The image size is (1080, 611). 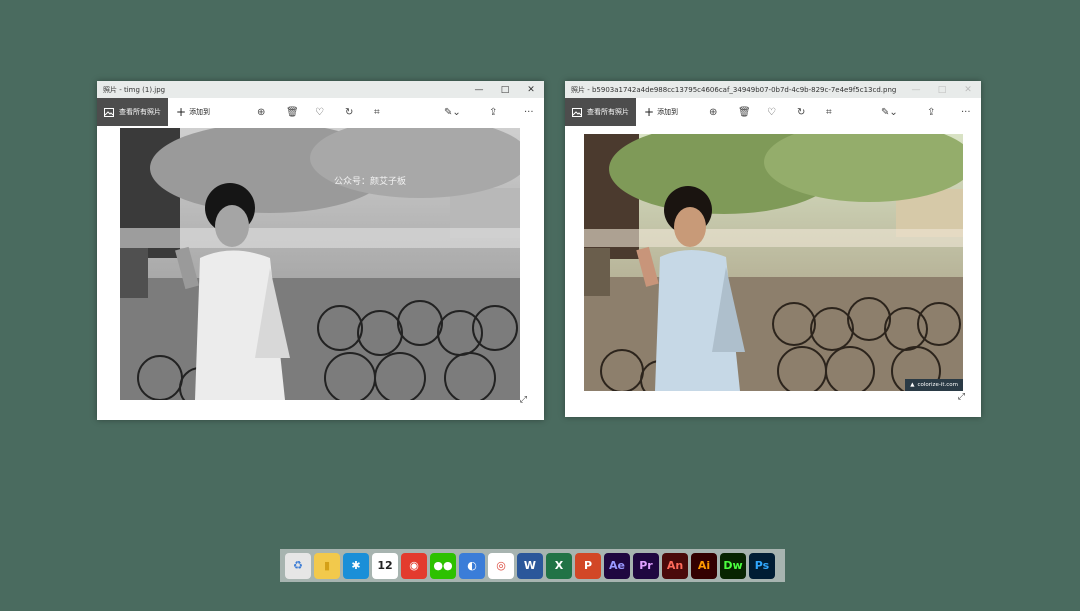 What do you see at coordinates (646, 565) in the screenshot?
I see `premiere-icon: Pr` at bounding box center [646, 565].